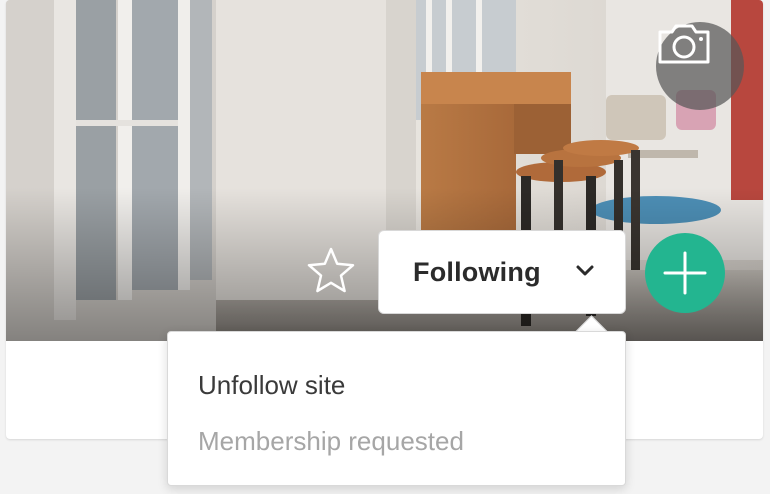 The image size is (770, 494). I want to click on star-icon, so click(331, 270).